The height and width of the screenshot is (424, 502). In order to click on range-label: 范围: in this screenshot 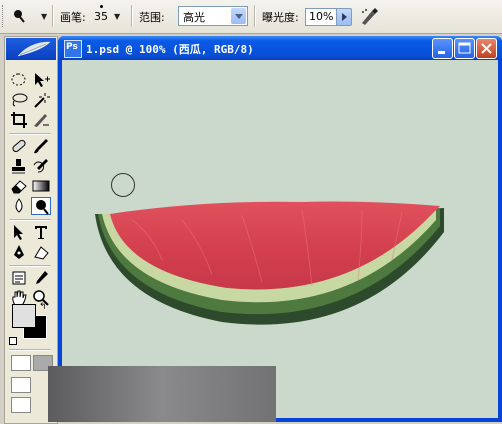, I will do `click(152, 17)`.